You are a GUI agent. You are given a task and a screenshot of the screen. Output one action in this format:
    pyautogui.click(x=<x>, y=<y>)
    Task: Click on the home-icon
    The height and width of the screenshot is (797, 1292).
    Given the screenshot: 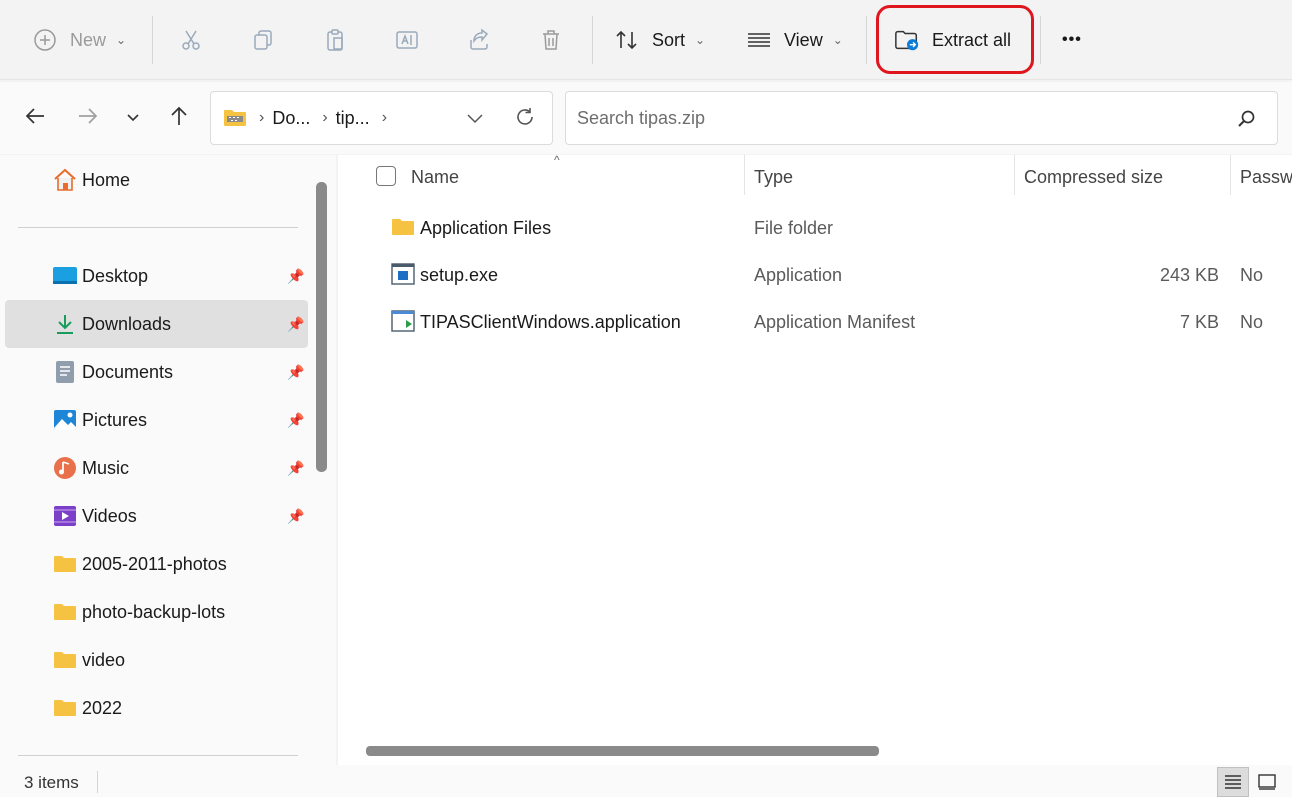 What is the action you would take?
    pyautogui.click(x=65, y=180)
    